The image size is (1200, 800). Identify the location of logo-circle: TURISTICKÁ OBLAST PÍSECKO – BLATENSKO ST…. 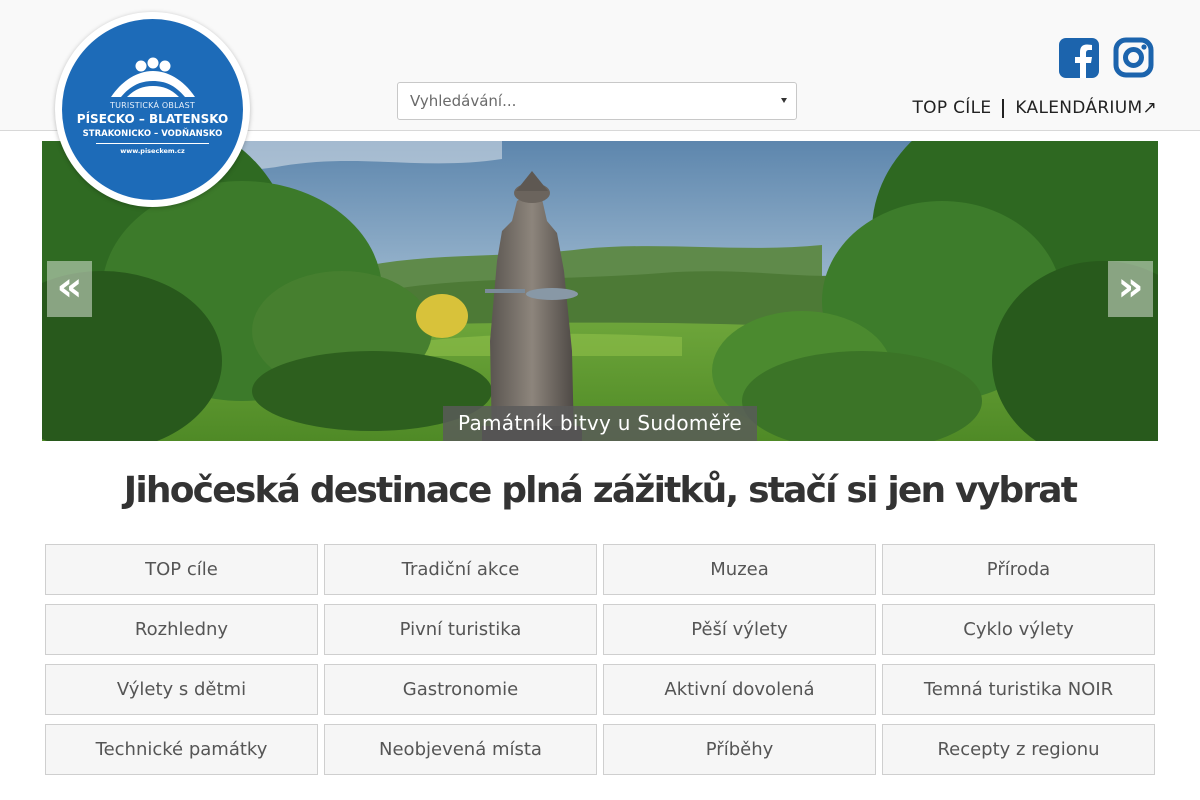
(152, 109).